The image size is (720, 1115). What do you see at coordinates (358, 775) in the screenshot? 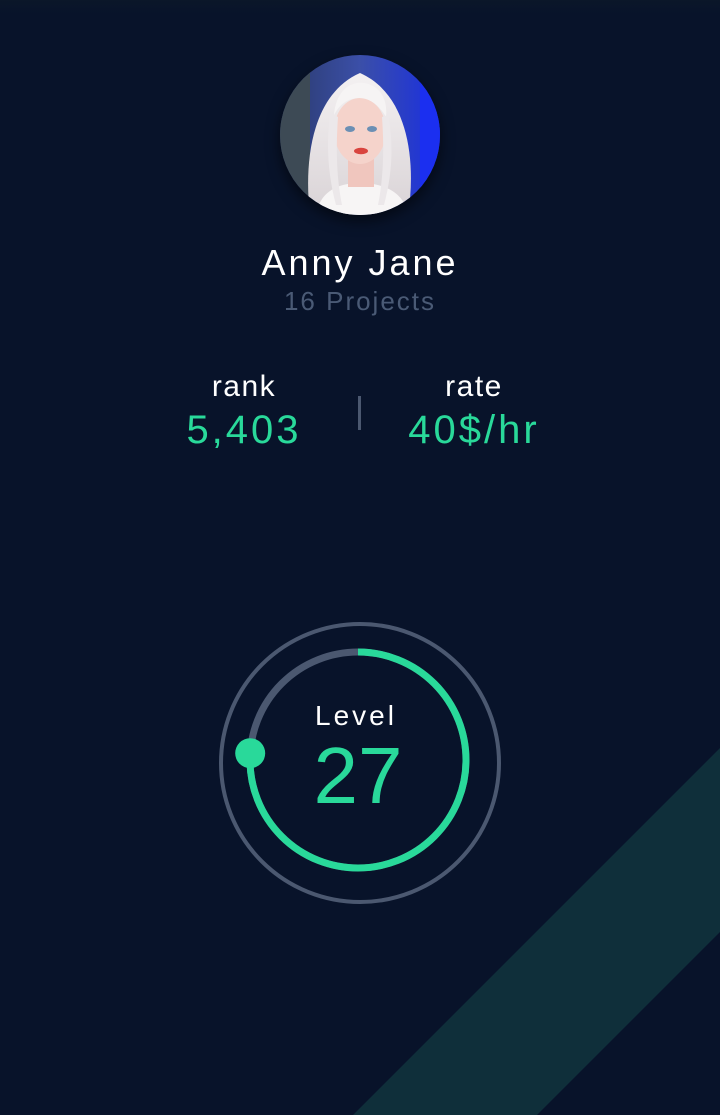
I see `level-value: 27` at bounding box center [358, 775].